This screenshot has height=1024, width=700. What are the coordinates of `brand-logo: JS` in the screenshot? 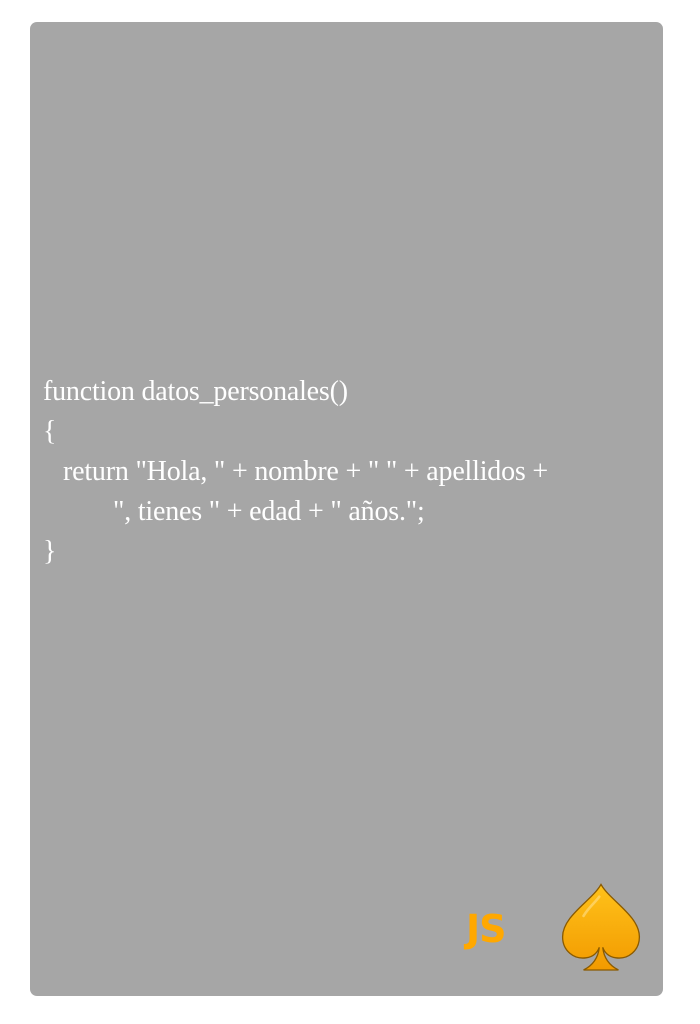 It's located at (556, 931).